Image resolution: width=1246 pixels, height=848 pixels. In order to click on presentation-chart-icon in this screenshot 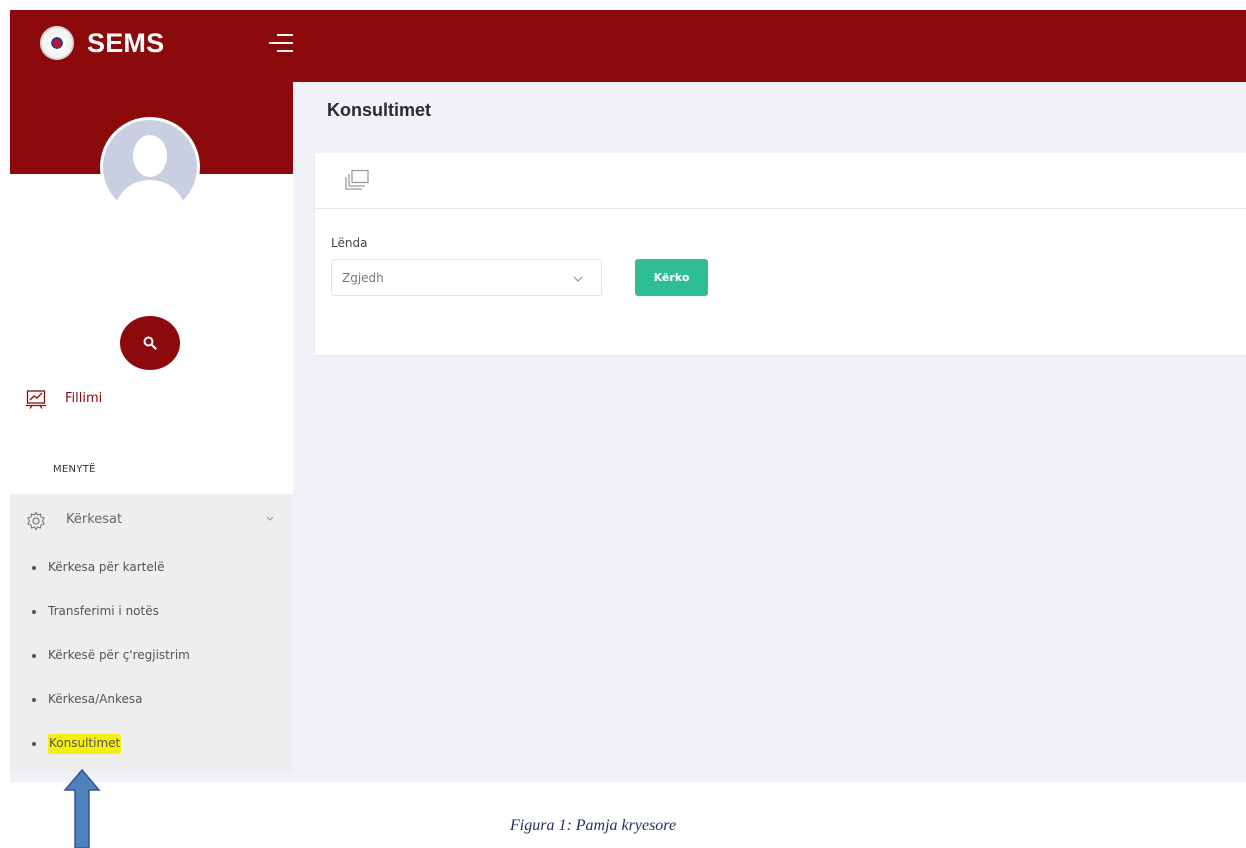, I will do `click(36, 399)`.